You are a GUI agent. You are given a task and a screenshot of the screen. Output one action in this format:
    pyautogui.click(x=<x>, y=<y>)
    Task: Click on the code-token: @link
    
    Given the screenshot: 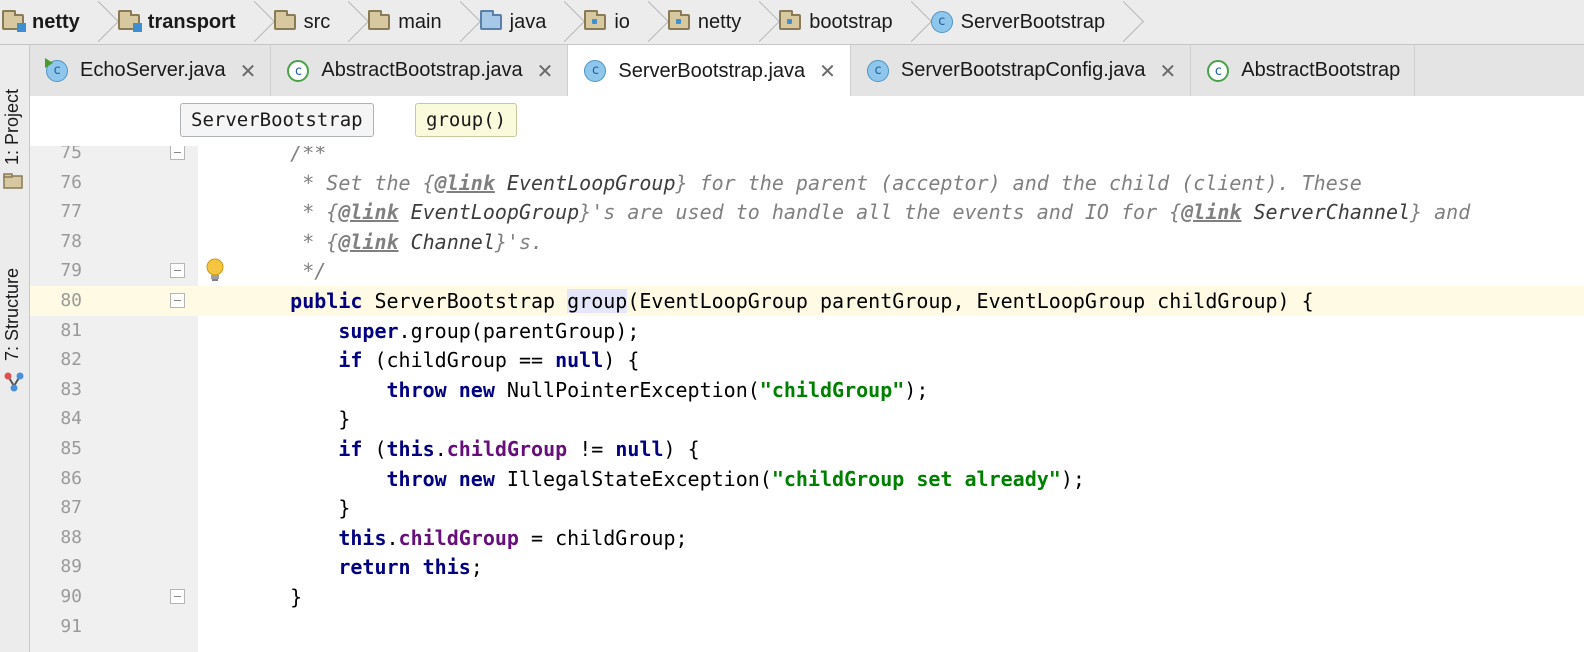 What is the action you would take?
    pyautogui.click(x=1211, y=212)
    